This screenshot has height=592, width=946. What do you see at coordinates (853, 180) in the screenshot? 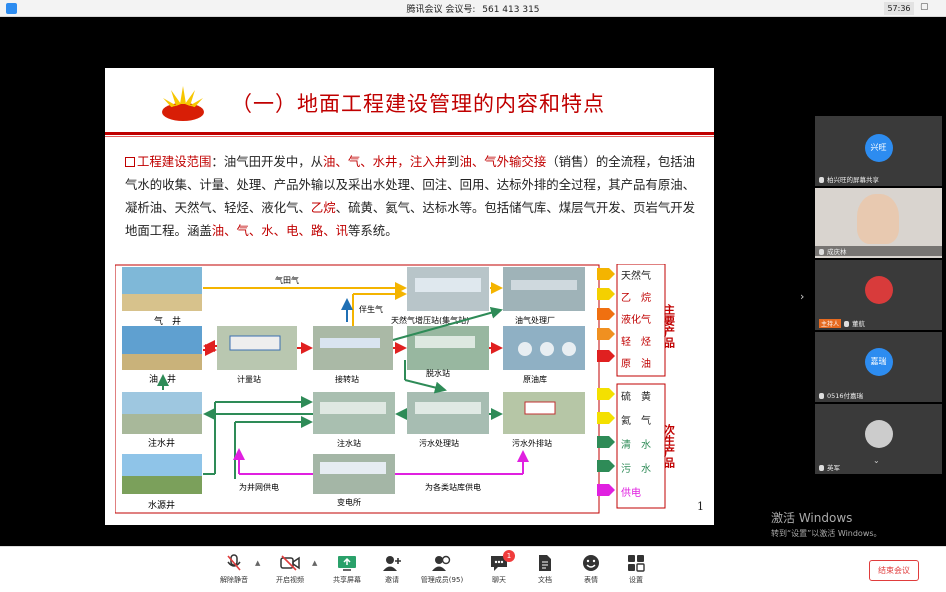
I see `participant-name-text: 柏兴旺的屏幕共享` at bounding box center [853, 180].